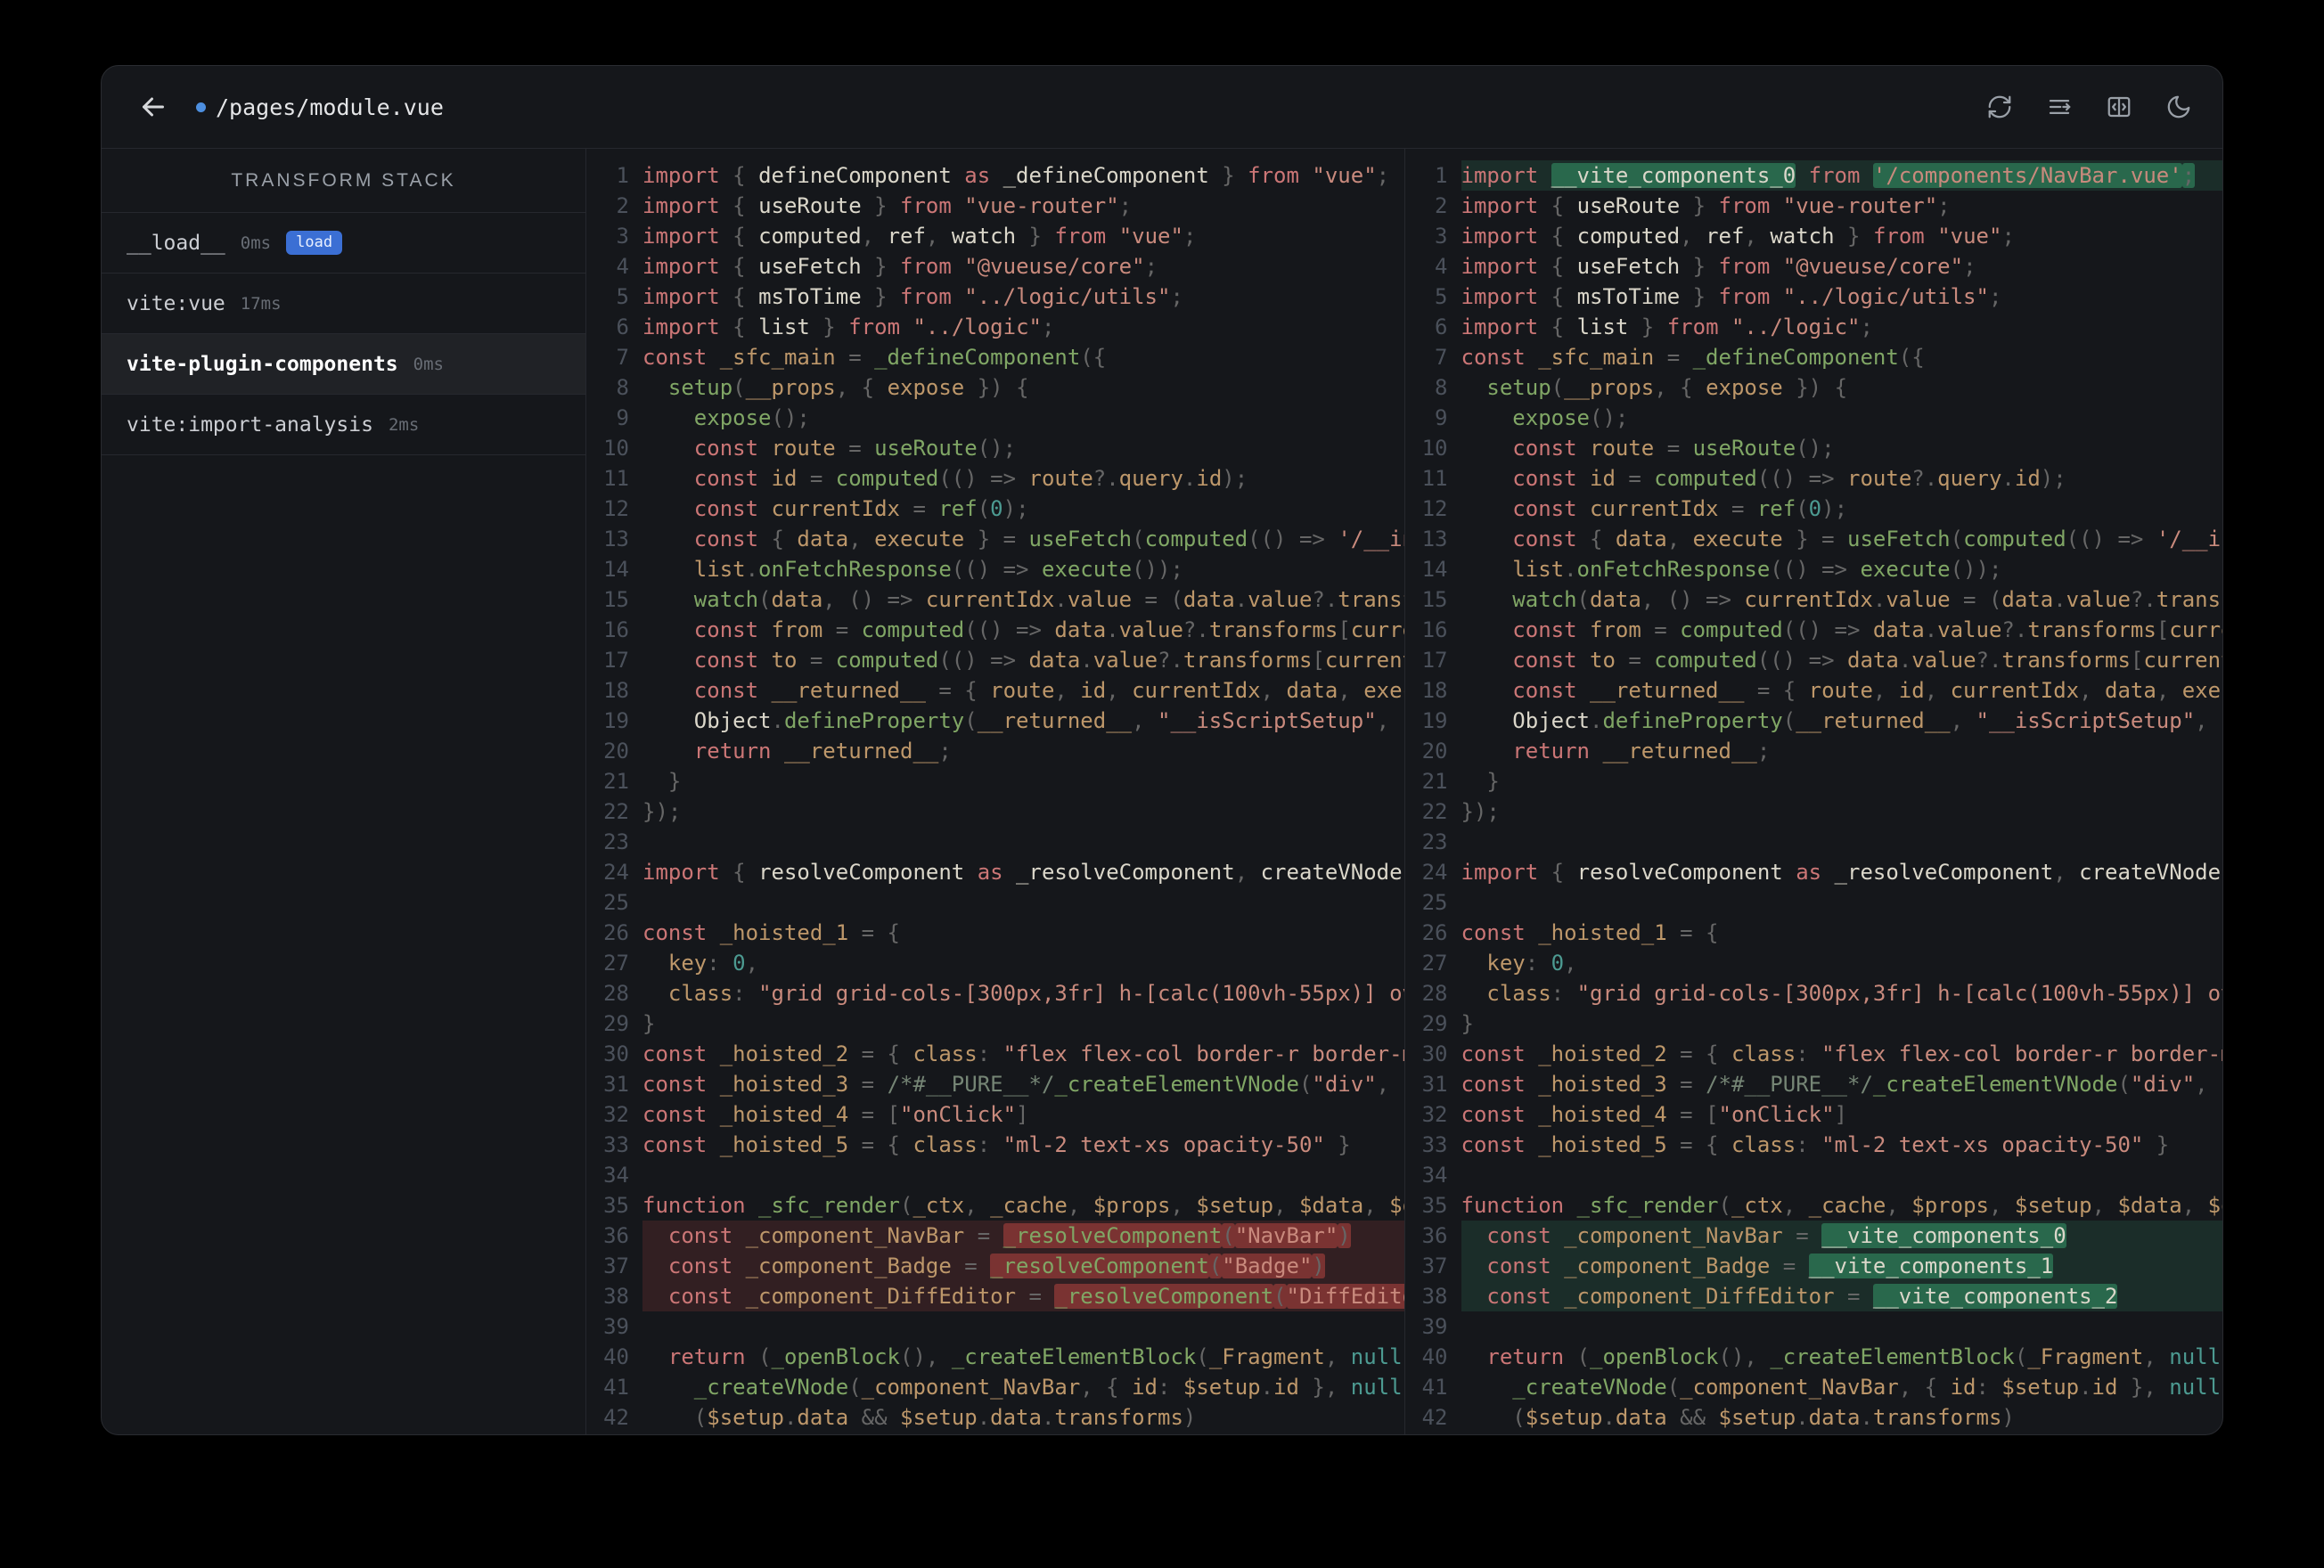 The width and height of the screenshot is (2324, 1568). I want to click on line-number: 11, so click(616, 478).